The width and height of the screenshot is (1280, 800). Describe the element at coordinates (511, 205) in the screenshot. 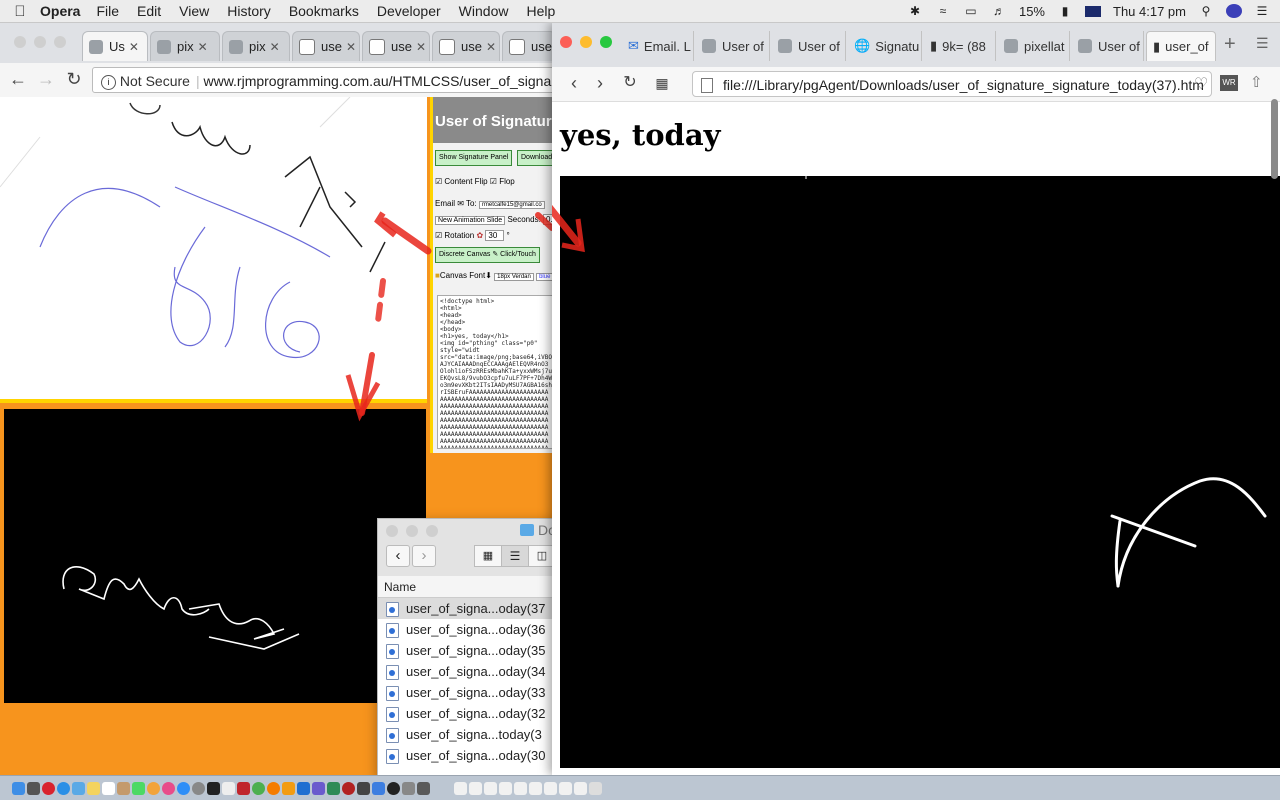

I see `email-field: rmetcalfe15@gmail.co` at that location.